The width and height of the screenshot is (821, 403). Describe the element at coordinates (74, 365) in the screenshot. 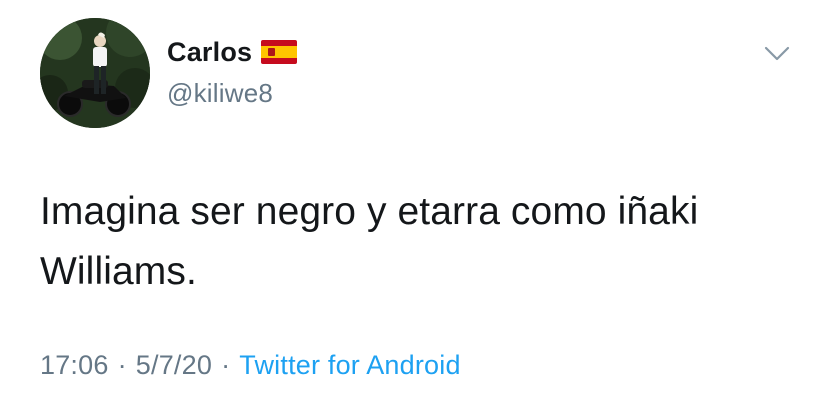

I see `tweet-time: 17:06` at that location.